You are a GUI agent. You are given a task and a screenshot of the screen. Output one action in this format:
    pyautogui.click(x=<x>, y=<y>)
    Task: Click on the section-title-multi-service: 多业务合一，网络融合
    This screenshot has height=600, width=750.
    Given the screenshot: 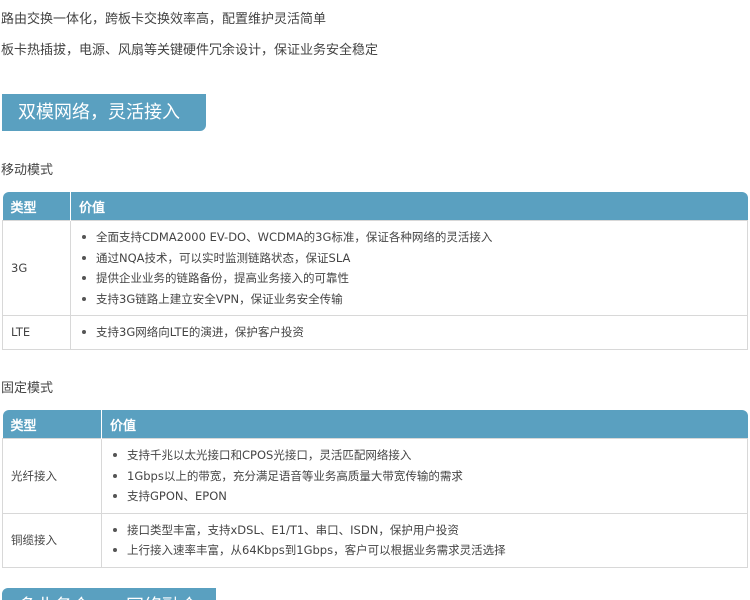 What is the action you would take?
    pyautogui.click(x=109, y=594)
    